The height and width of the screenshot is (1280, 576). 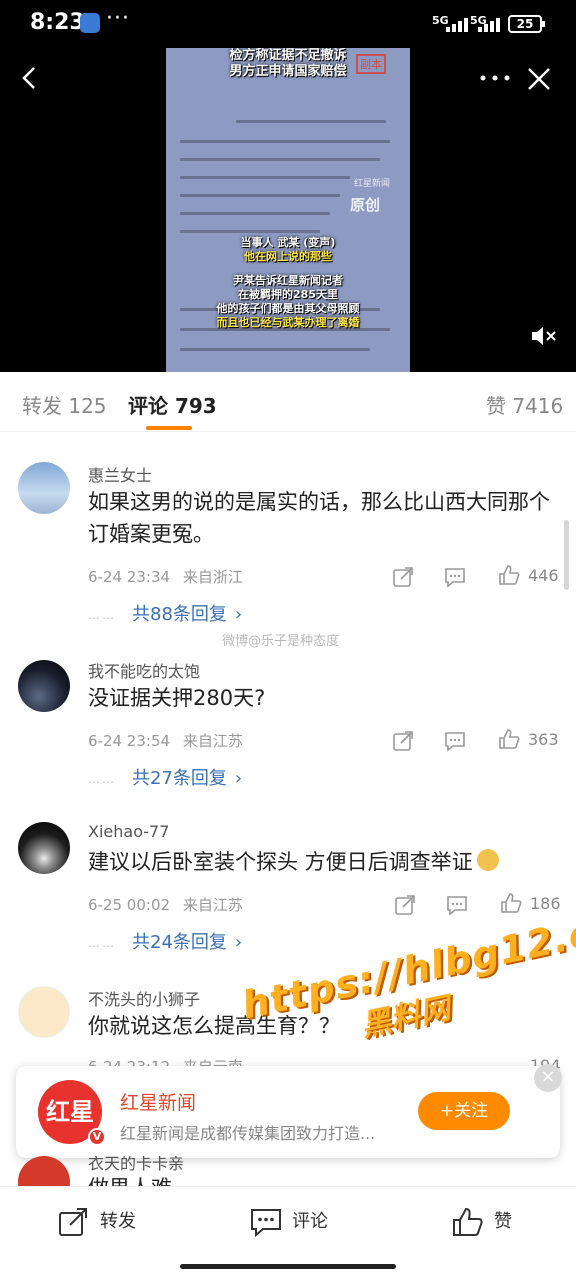 What do you see at coordinates (288, 322) in the screenshot?
I see `caption-line: 而且也已经与武某办理了离婚` at bounding box center [288, 322].